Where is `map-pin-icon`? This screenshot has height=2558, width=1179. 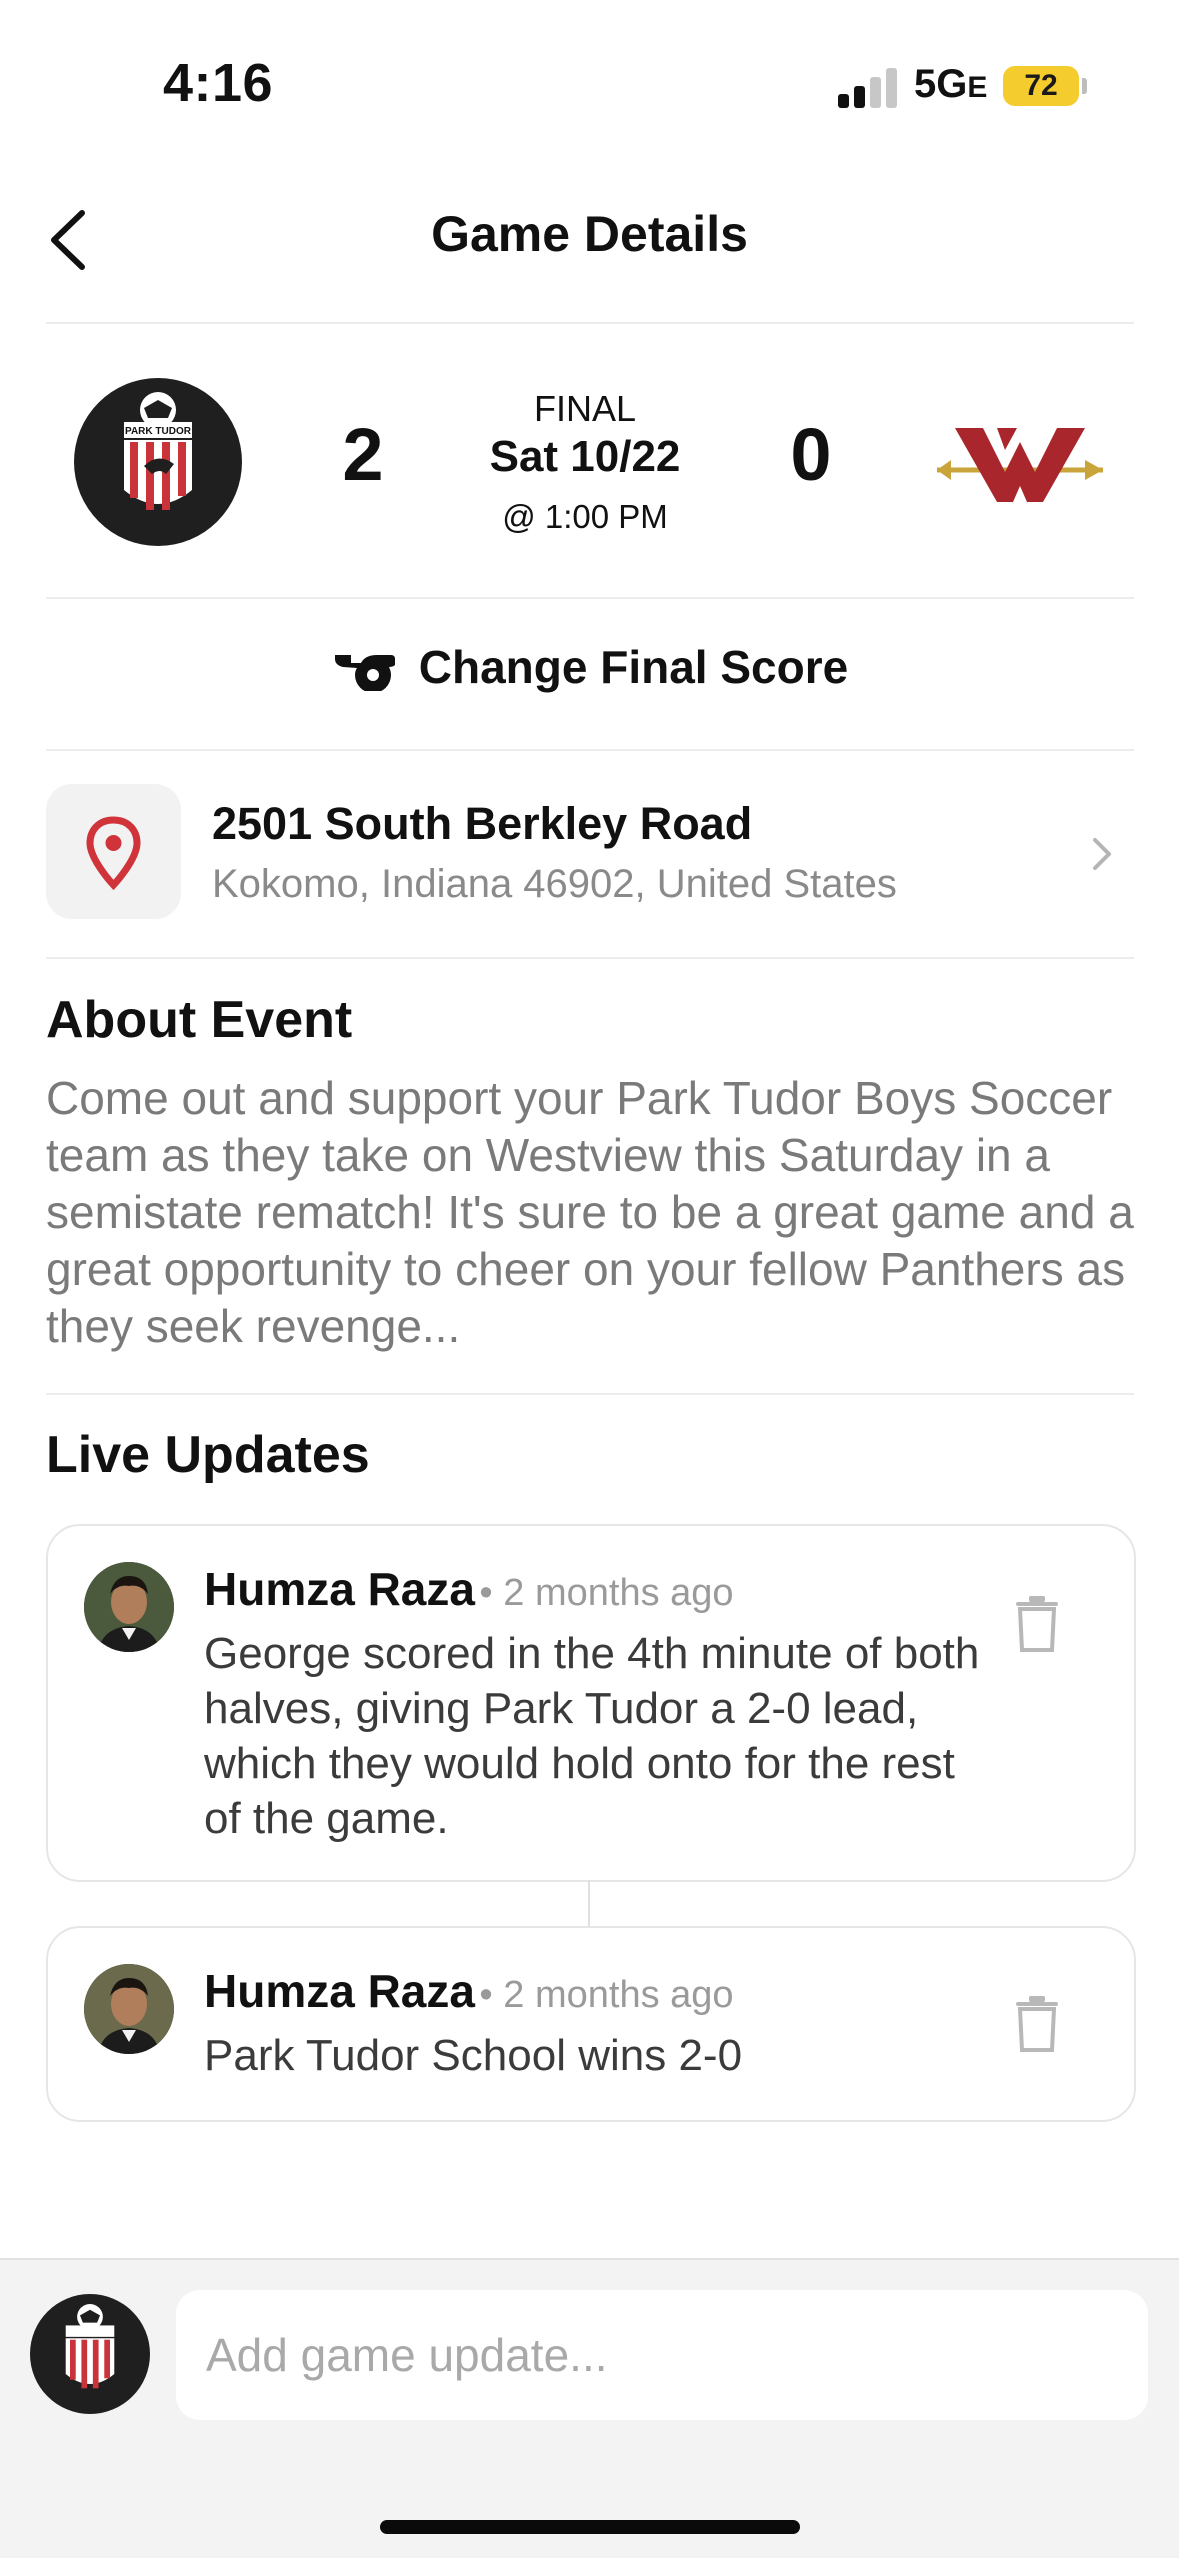
map-pin-icon is located at coordinates (113, 853).